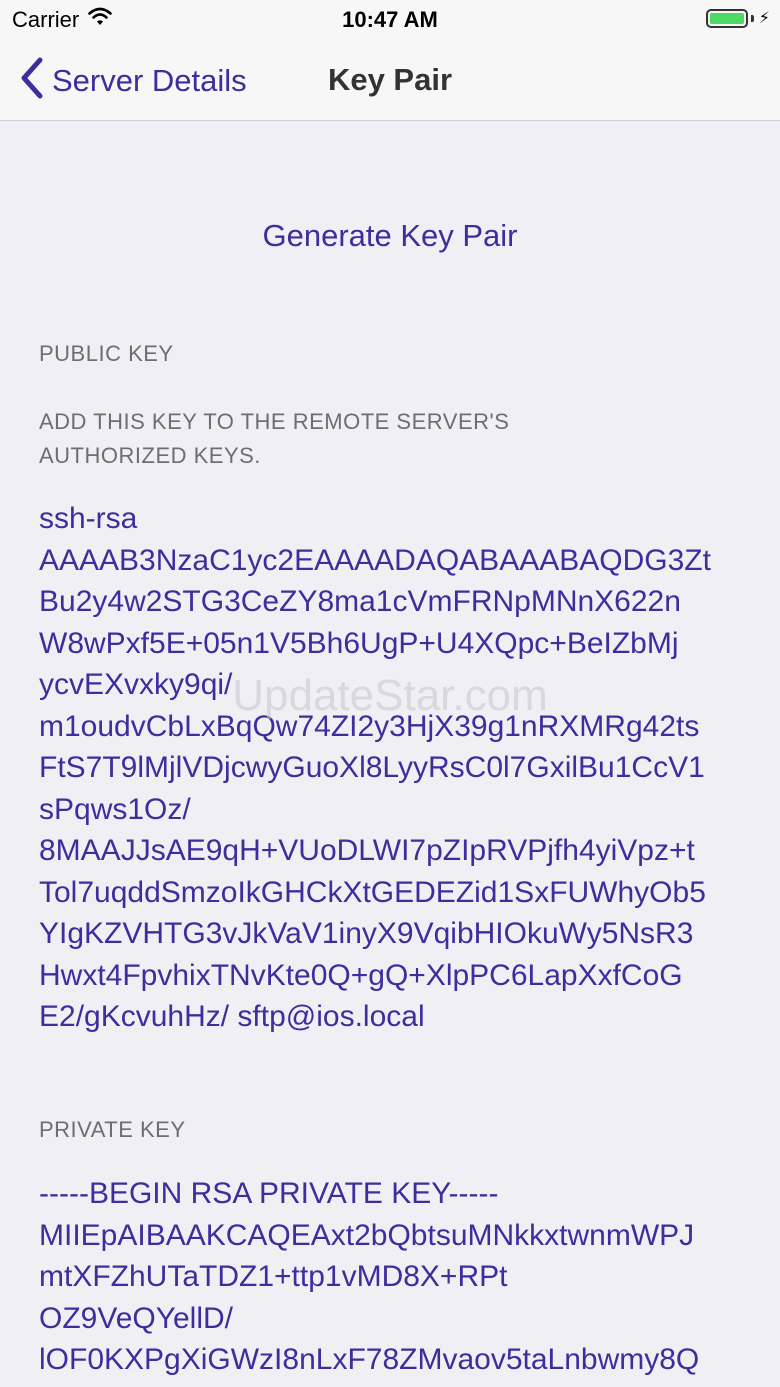  I want to click on public-key-header: PUBLIC KEY, so click(106, 353).